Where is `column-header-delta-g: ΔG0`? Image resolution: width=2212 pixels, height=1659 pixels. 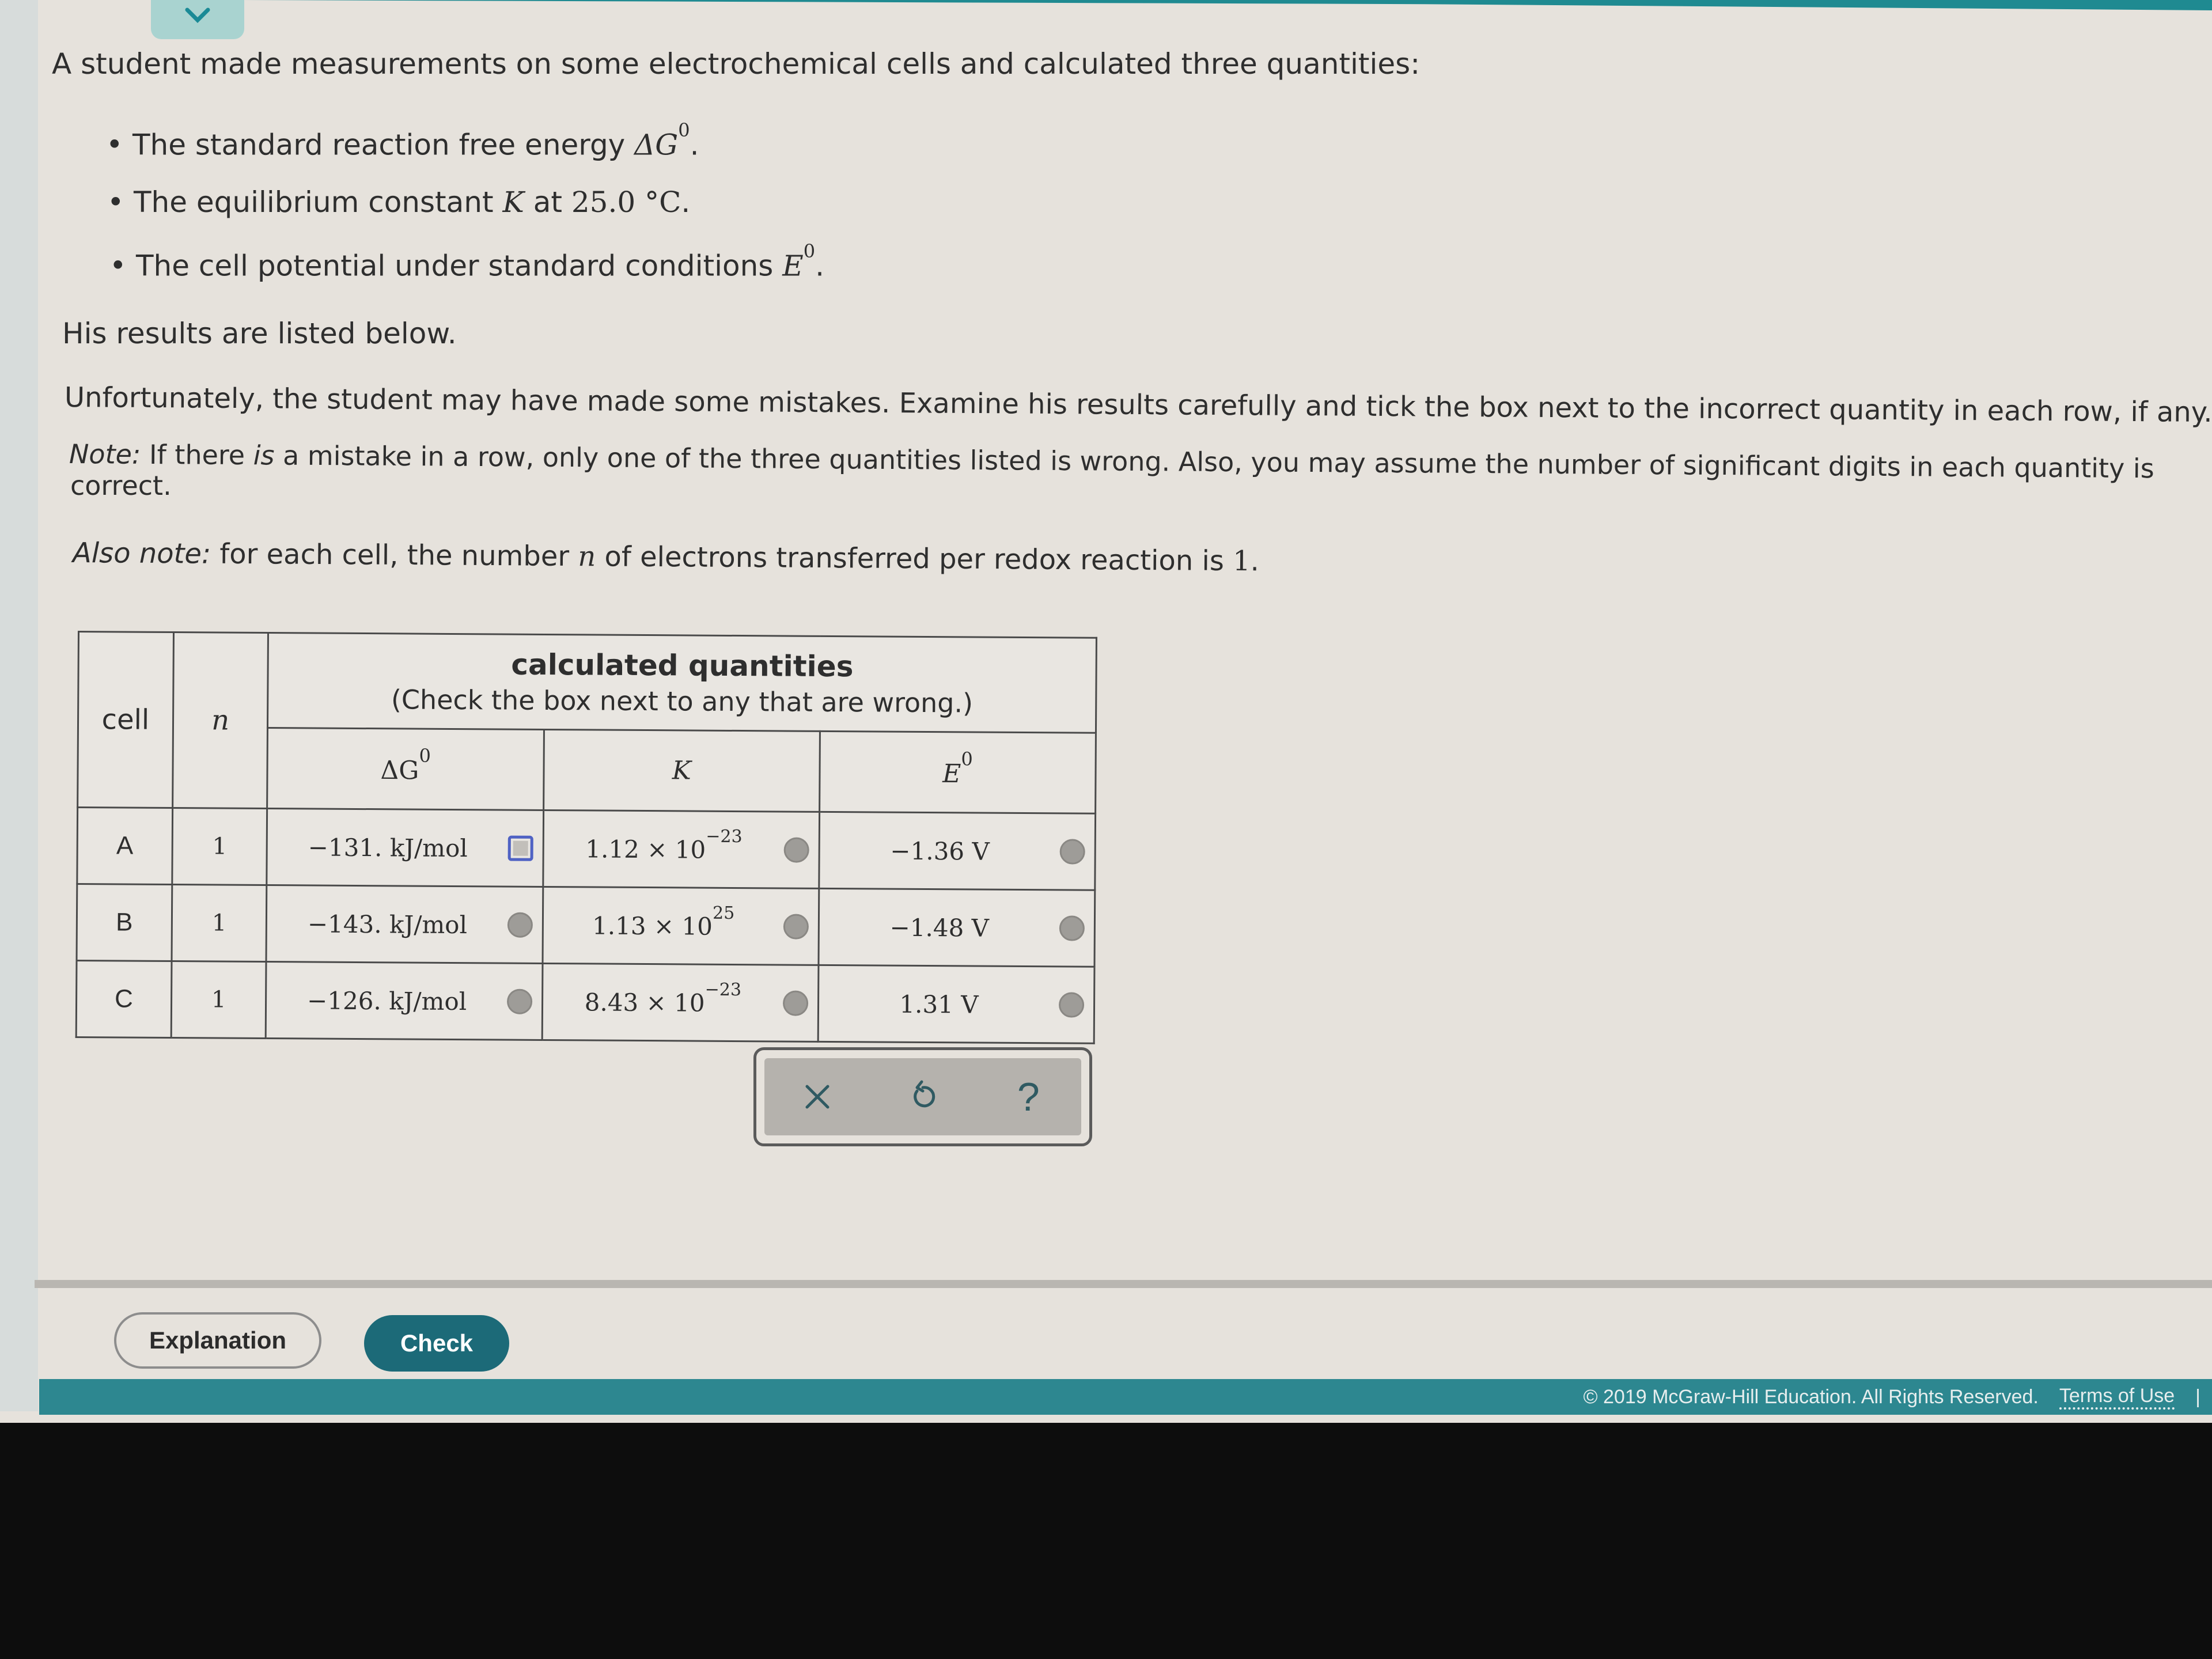
column-header-delta-g: ΔG0 is located at coordinates (405, 769).